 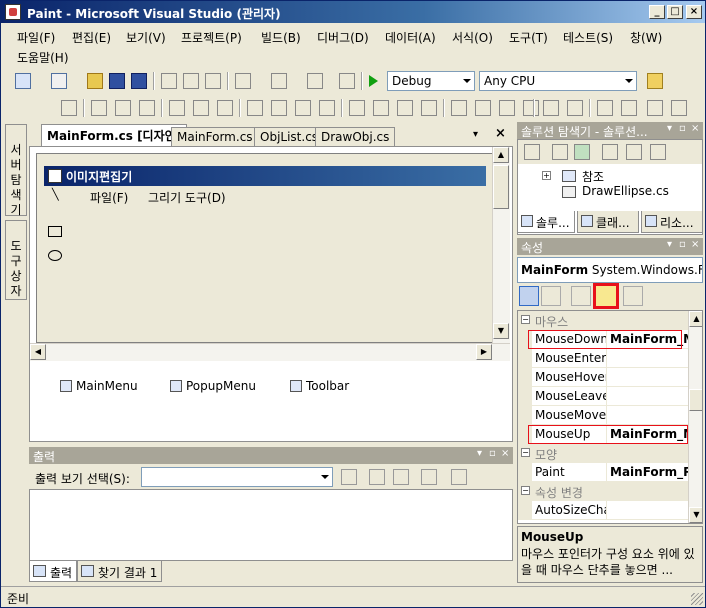 What do you see at coordinates (603, 358) in the screenshot?
I see `event-row-mouseenter: MouseEnter` at bounding box center [603, 358].